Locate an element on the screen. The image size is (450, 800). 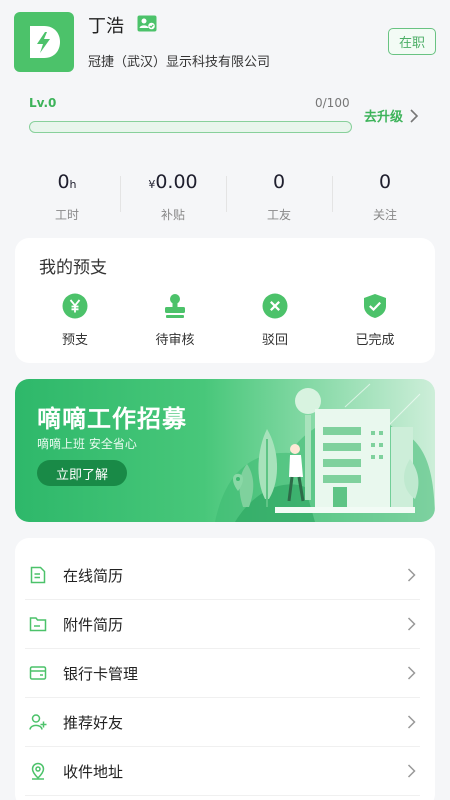
stat-unit: h is located at coordinates (73, 184).